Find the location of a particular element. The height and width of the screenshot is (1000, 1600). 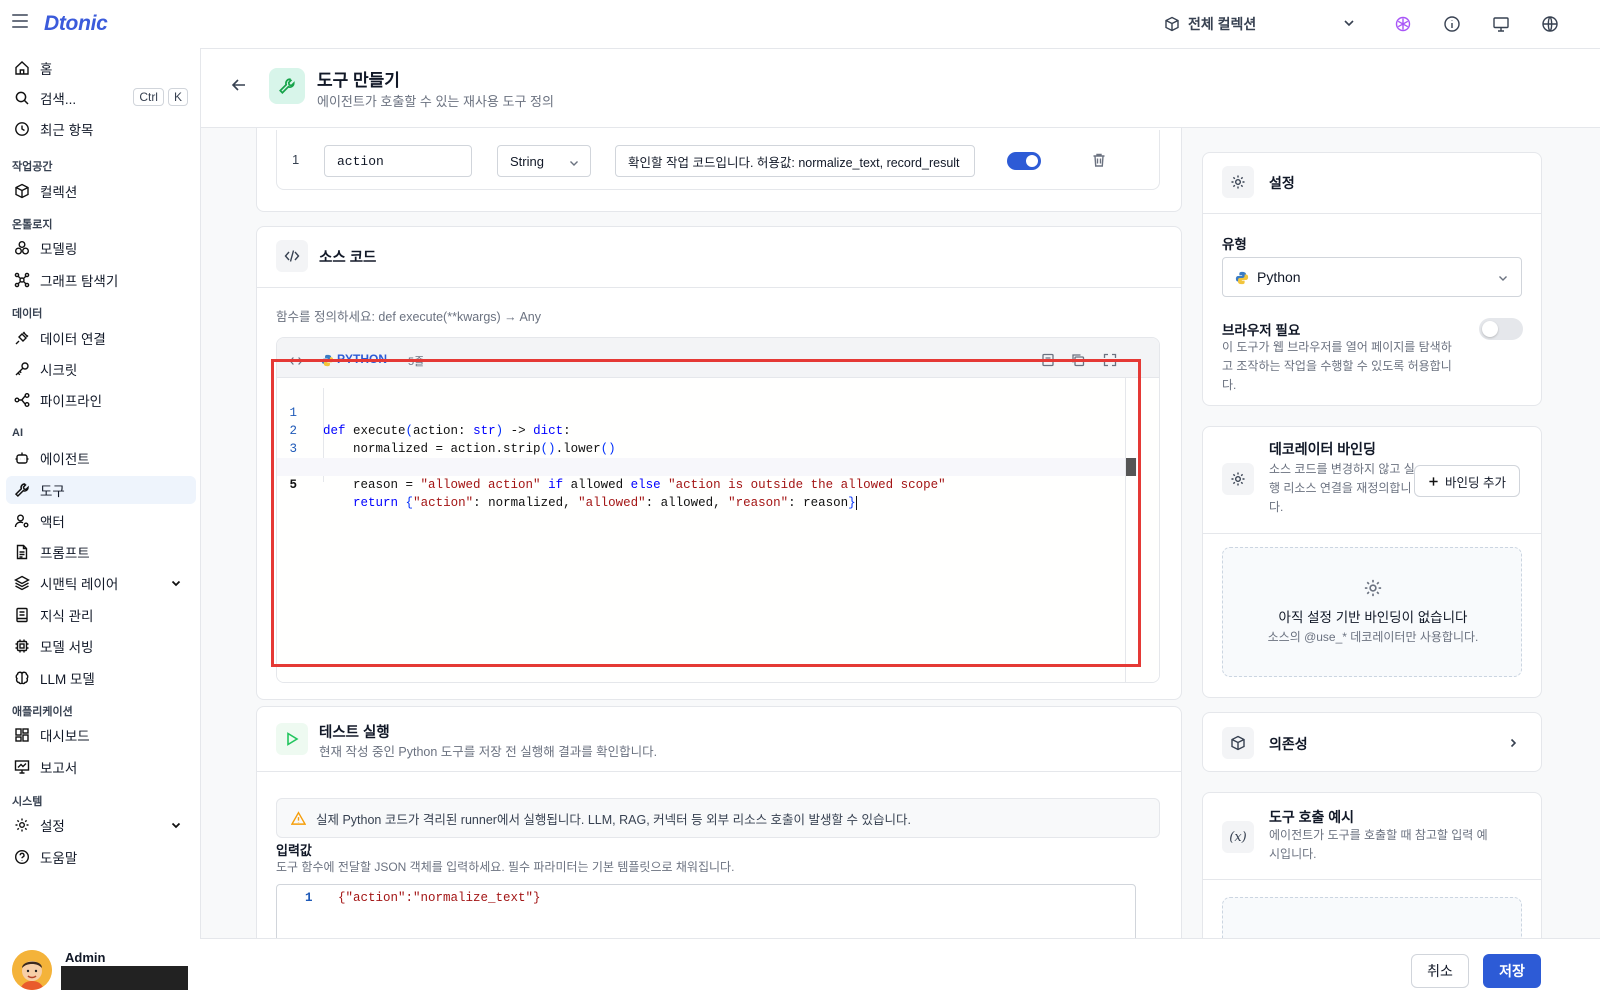

book-icon is located at coordinates (22, 615).